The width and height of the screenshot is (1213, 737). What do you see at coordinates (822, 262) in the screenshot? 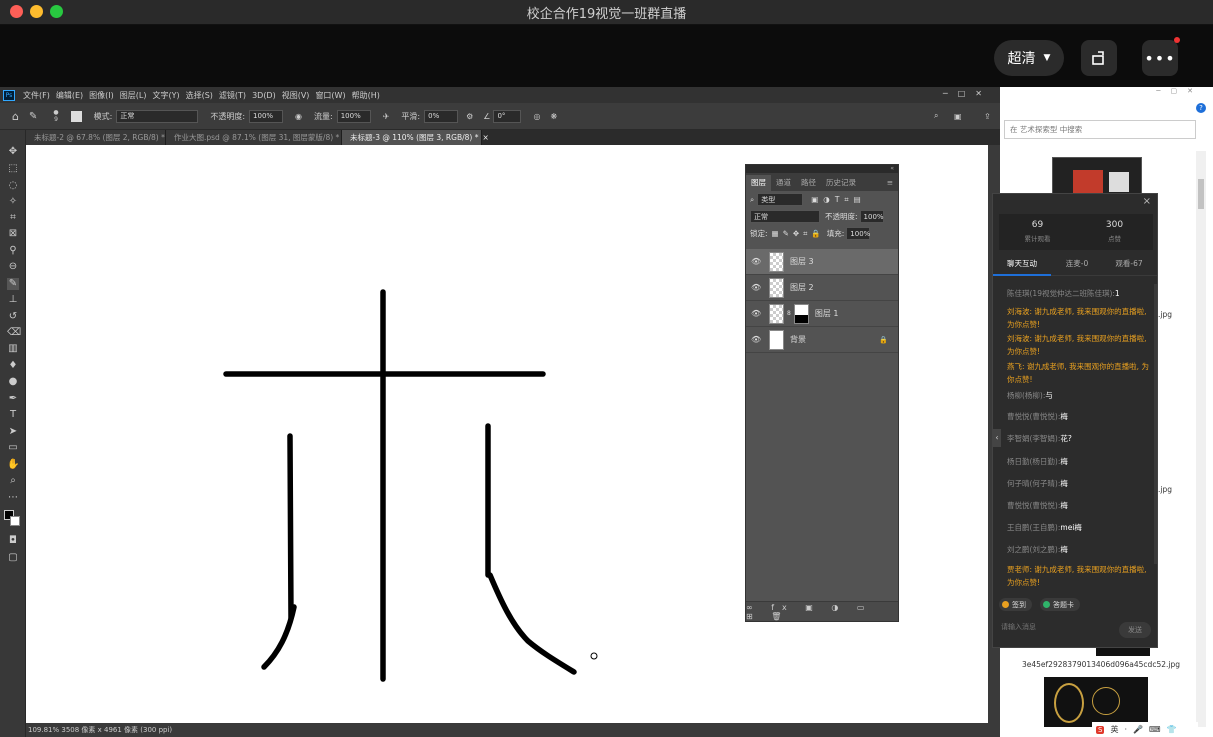
I see `layer-row: 👁 图层 3` at bounding box center [822, 262].